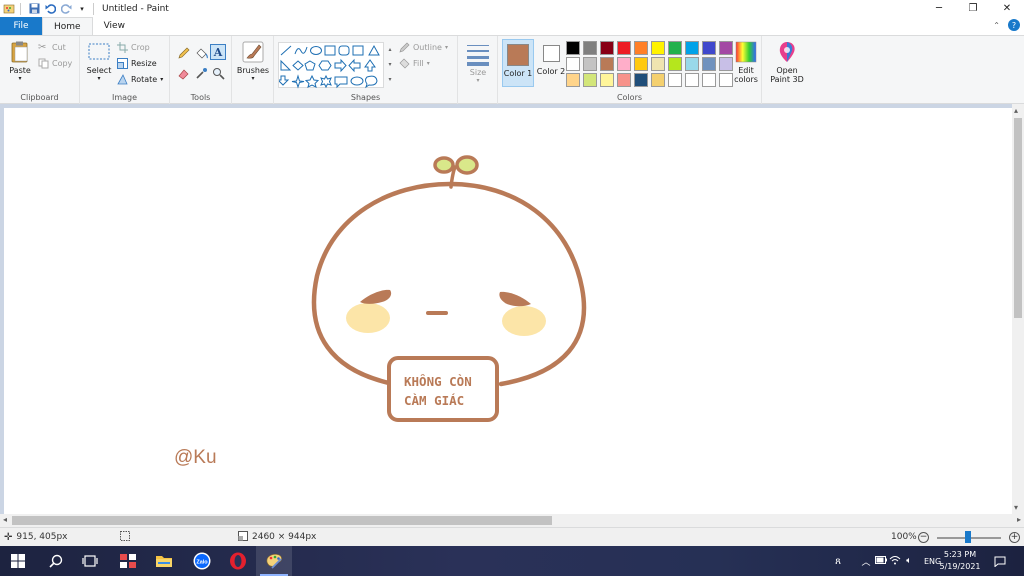 Image resolution: width=1024 pixels, height=576 pixels. Describe the element at coordinates (1014, 537) in the screenshot. I see `zoom-in-button: +` at that location.